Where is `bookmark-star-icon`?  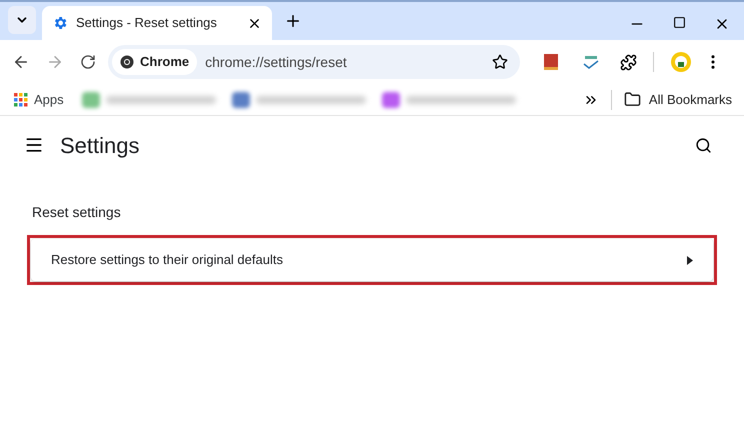 bookmark-star-icon is located at coordinates (500, 62).